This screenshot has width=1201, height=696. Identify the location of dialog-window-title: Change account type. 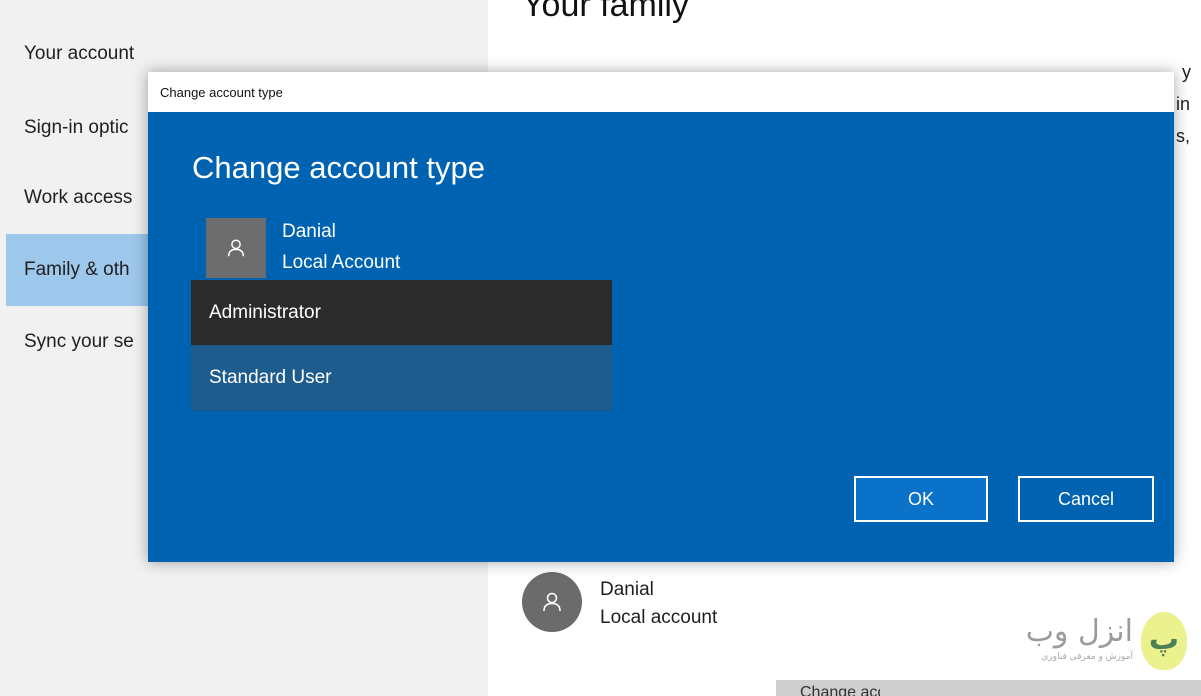
(221, 92).